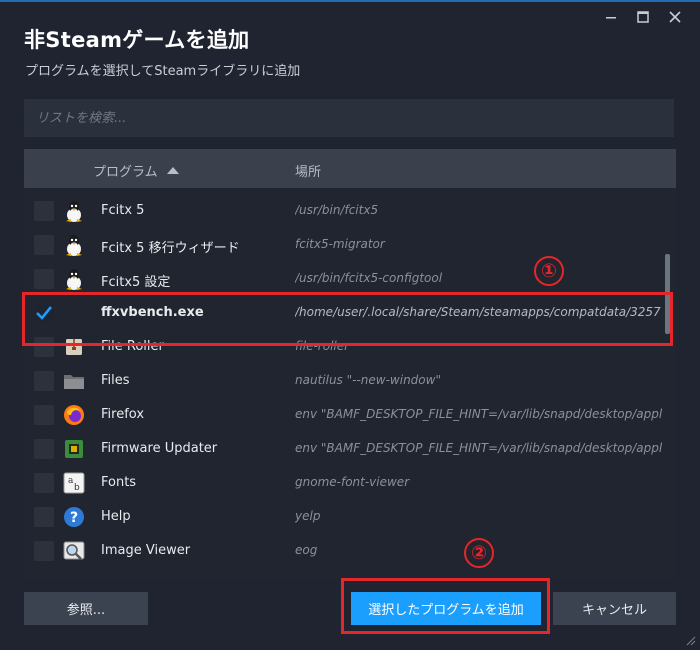 This screenshot has width=700, height=650. Describe the element at coordinates (123, 210) in the screenshot. I see `row-program-name: Fcitx 5` at that location.